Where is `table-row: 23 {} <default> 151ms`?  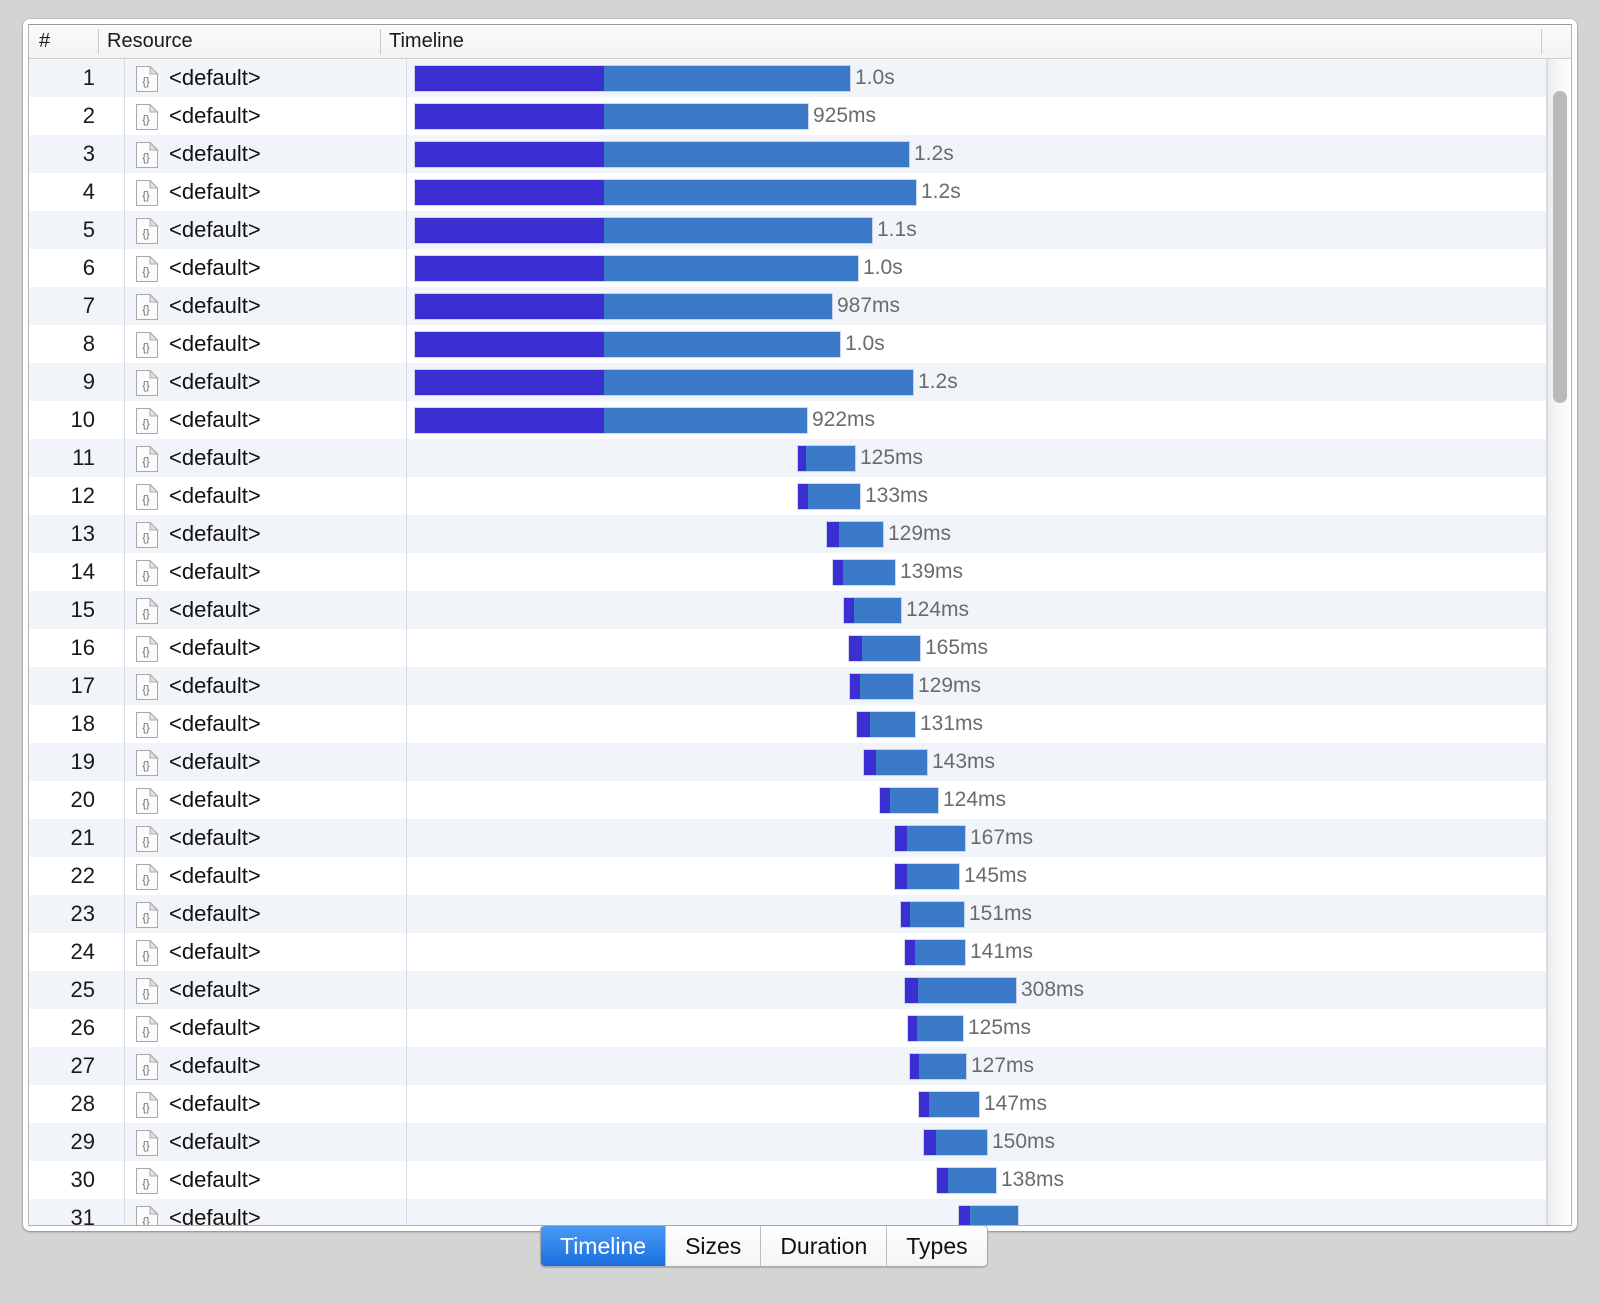
table-row: 23 {} <default> 151ms is located at coordinates (788, 914).